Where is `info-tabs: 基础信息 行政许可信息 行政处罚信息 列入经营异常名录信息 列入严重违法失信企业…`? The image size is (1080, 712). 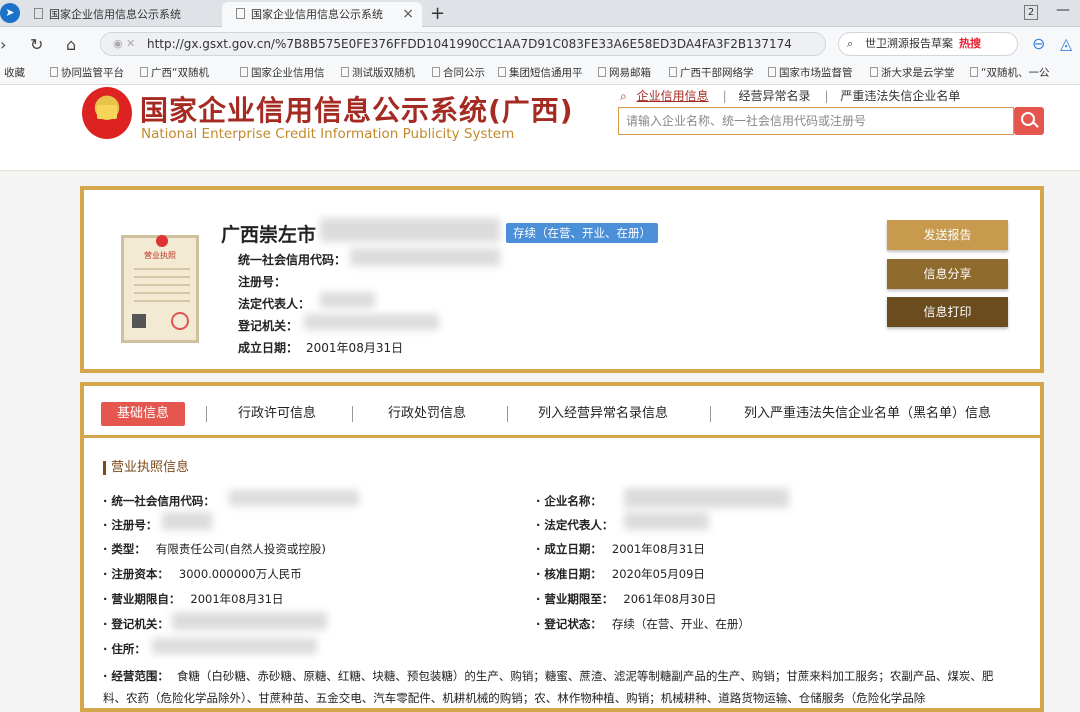
info-tabs: 基础信息 行政许可信息 行政处罚信息 列入经营异常名录信息 列入严重违法失信企业… is located at coordinates (562, 412).